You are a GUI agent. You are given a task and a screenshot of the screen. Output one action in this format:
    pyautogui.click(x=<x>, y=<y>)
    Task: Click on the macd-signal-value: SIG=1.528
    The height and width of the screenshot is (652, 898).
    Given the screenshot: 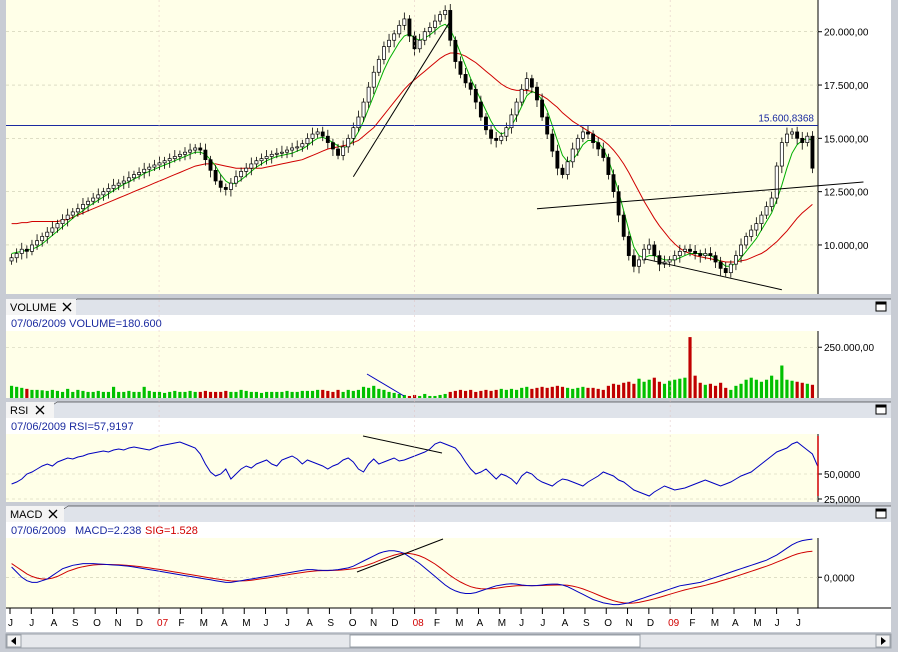 What is the action you would take?
    pyautogui.click(x=171, y=531)
    